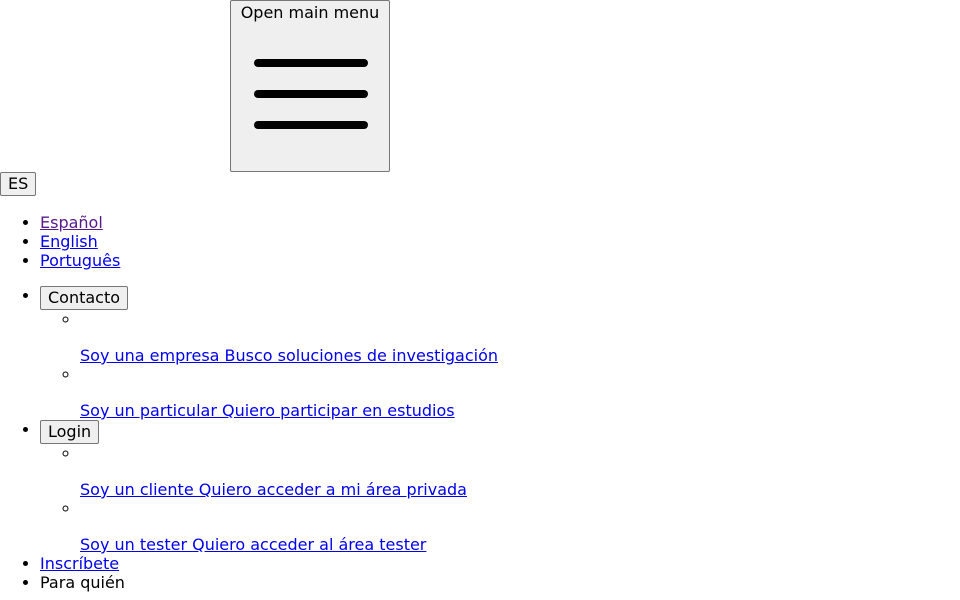  Describe the element at coordinates (310, 12) in the screenshot. I see `menu-button-label: Open main menu` at that location.